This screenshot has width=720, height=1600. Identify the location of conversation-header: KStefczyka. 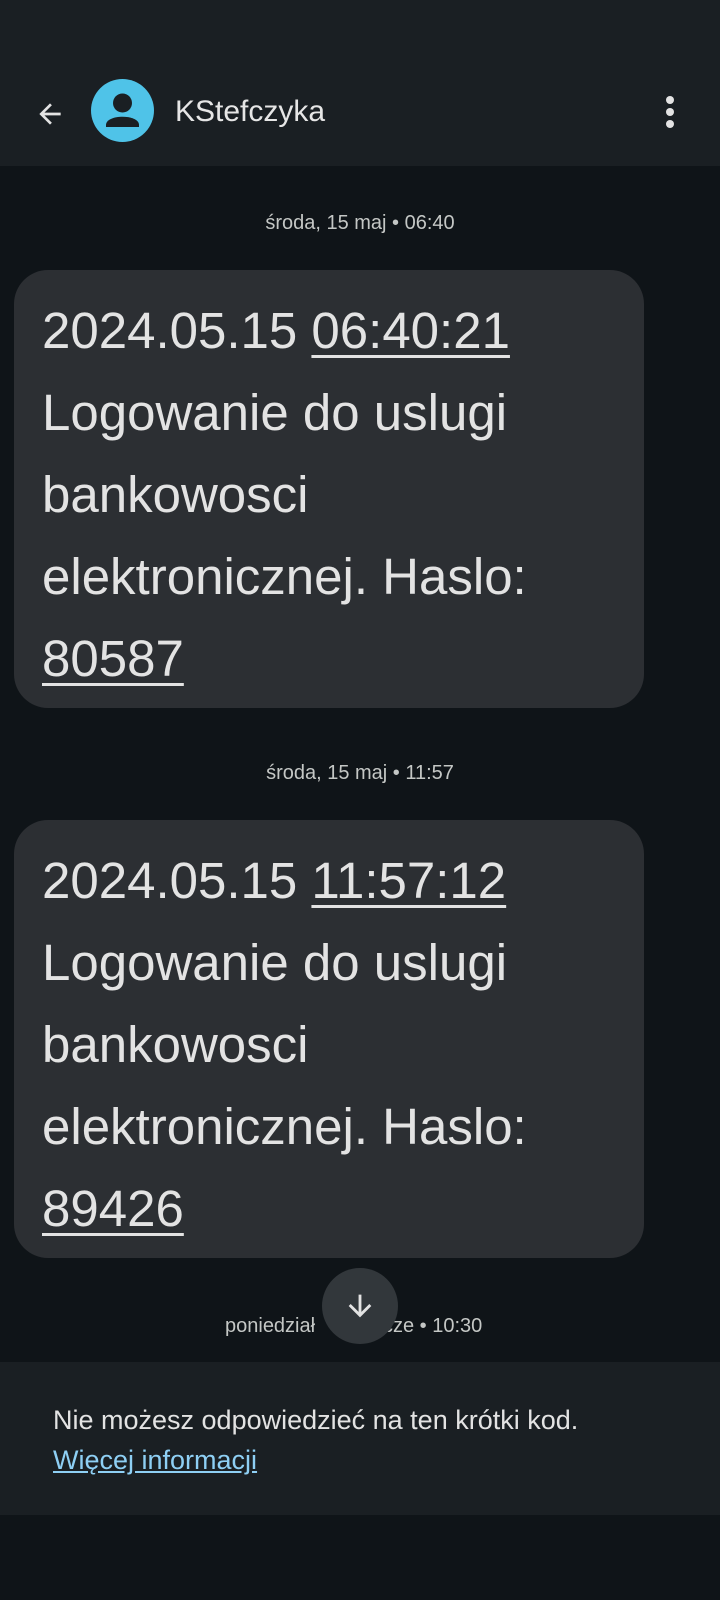
(360, 112).